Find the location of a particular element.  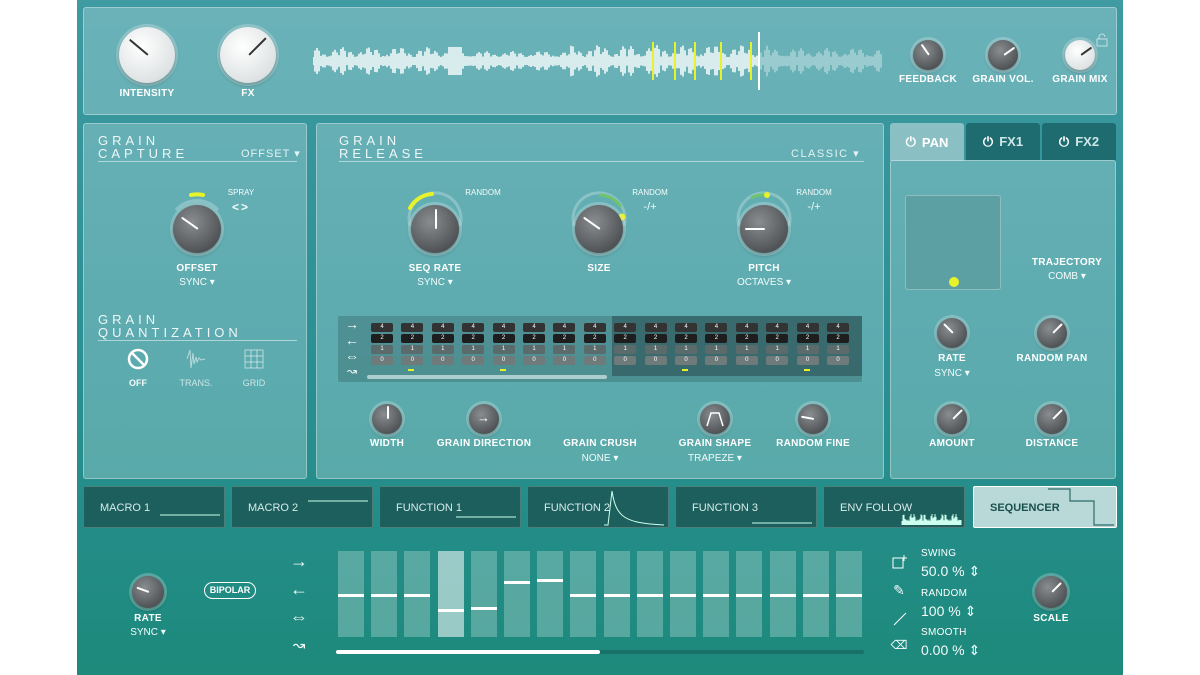

spray-toggle: <> is located at coordinates (241, 207).